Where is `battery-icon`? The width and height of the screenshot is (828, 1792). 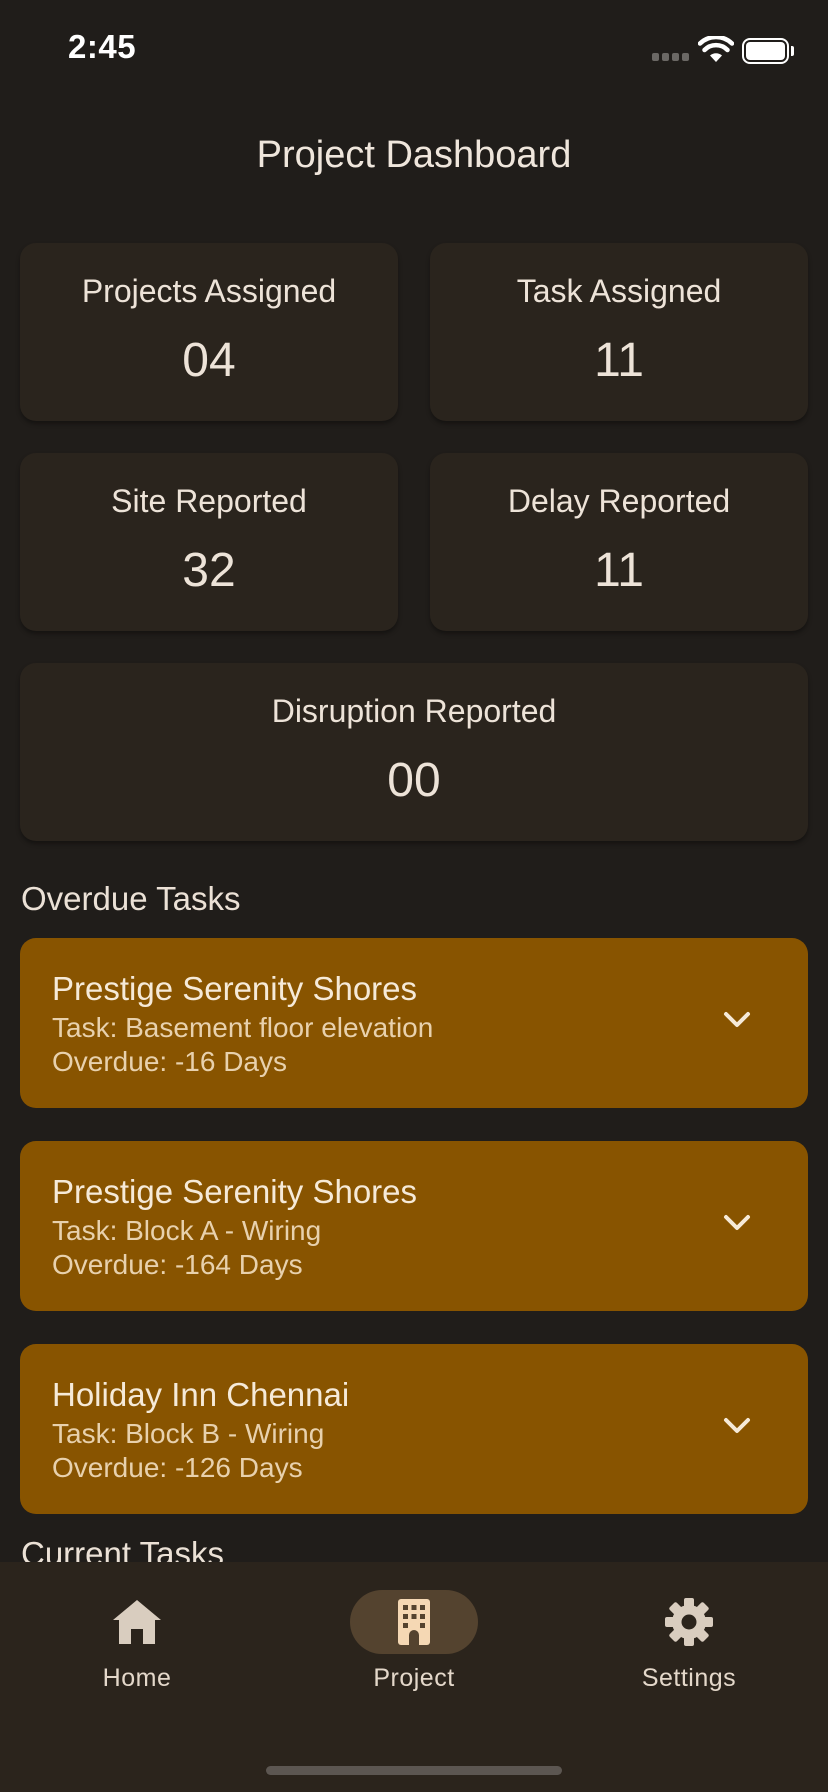
battery-icon is located at coordinates (768, 51).